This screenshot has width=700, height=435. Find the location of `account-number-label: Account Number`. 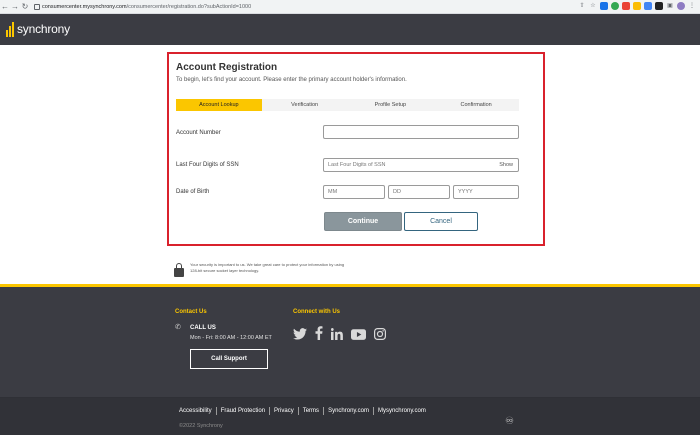

account-number-label: Account Number is located at coordinates (198, 133).